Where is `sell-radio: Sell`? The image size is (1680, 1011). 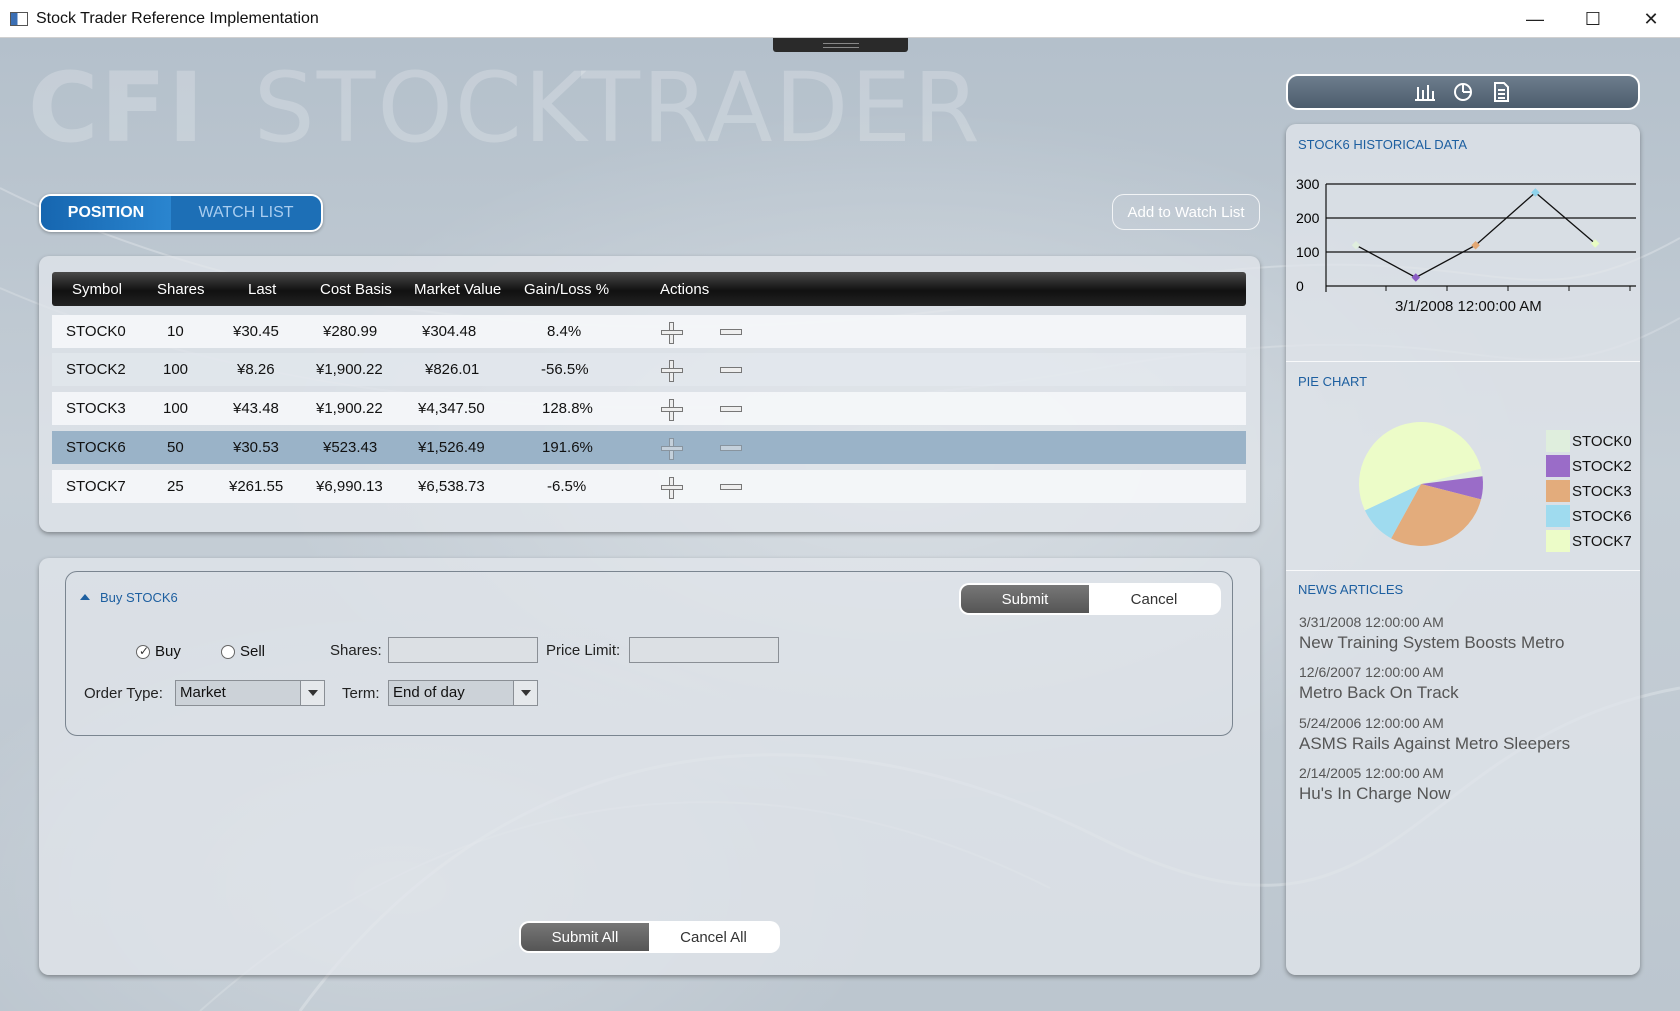
sell-radio: Sell is located at coordinates (243, 651).